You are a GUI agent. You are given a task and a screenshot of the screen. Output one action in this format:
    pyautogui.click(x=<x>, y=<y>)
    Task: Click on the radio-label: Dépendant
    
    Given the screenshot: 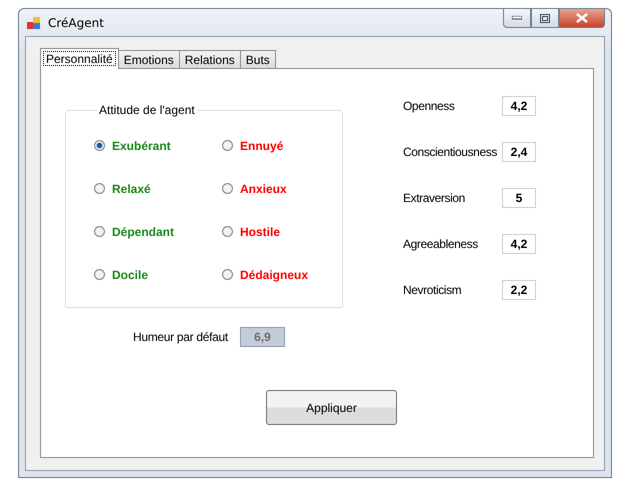 What is the action you would take?
    pyautogui.click(x=143, y=232)
    